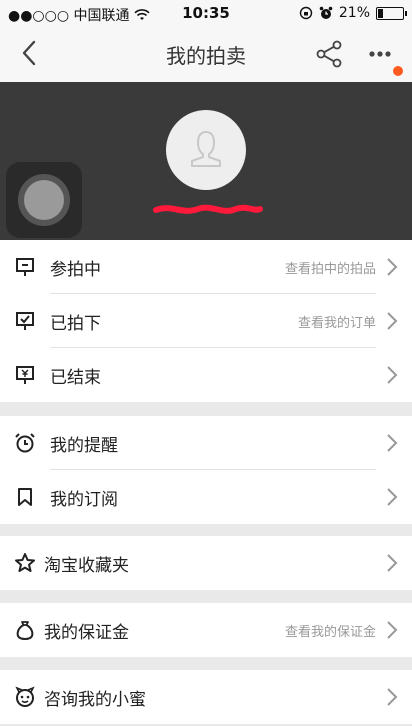 The width and height of the screenshot is (412, 726). I want to click on assistant-face-icon, so click(25, 696).